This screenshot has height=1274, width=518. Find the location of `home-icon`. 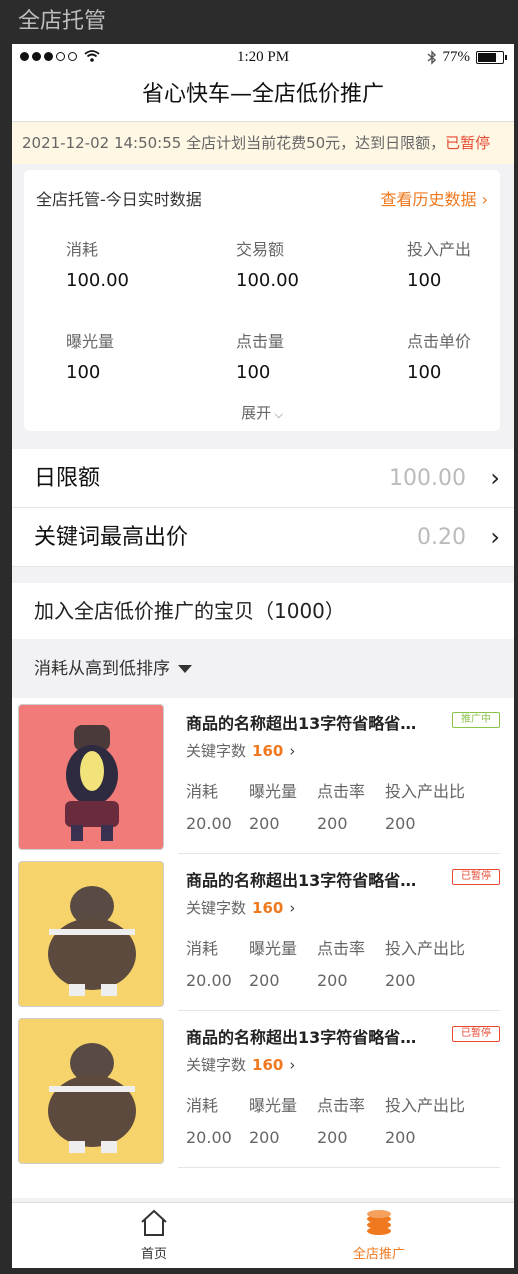

home-icon is located at coordinates (154, 1222).